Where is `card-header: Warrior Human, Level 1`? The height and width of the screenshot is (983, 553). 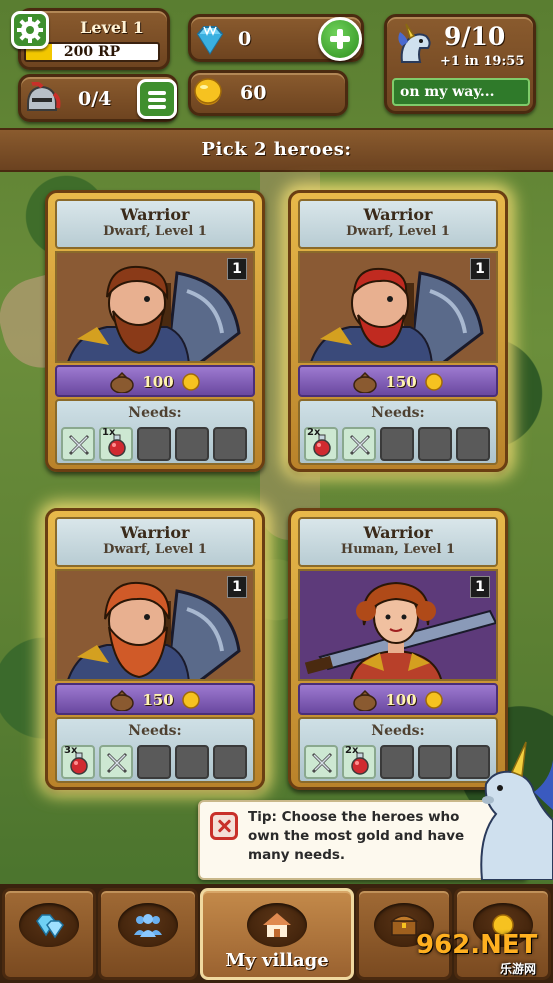 card-header: Warrior Human, Level 1 is located at coordinates (398, 542).